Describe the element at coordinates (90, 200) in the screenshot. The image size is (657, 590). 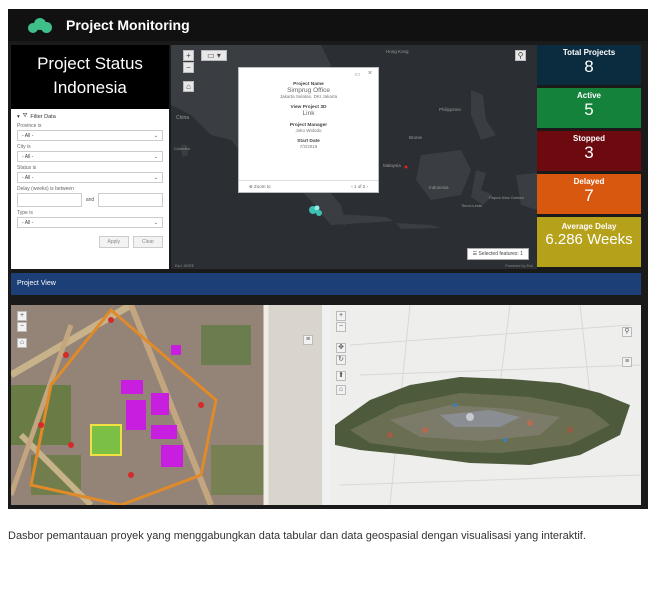
I see `delay-range: and` at that location.